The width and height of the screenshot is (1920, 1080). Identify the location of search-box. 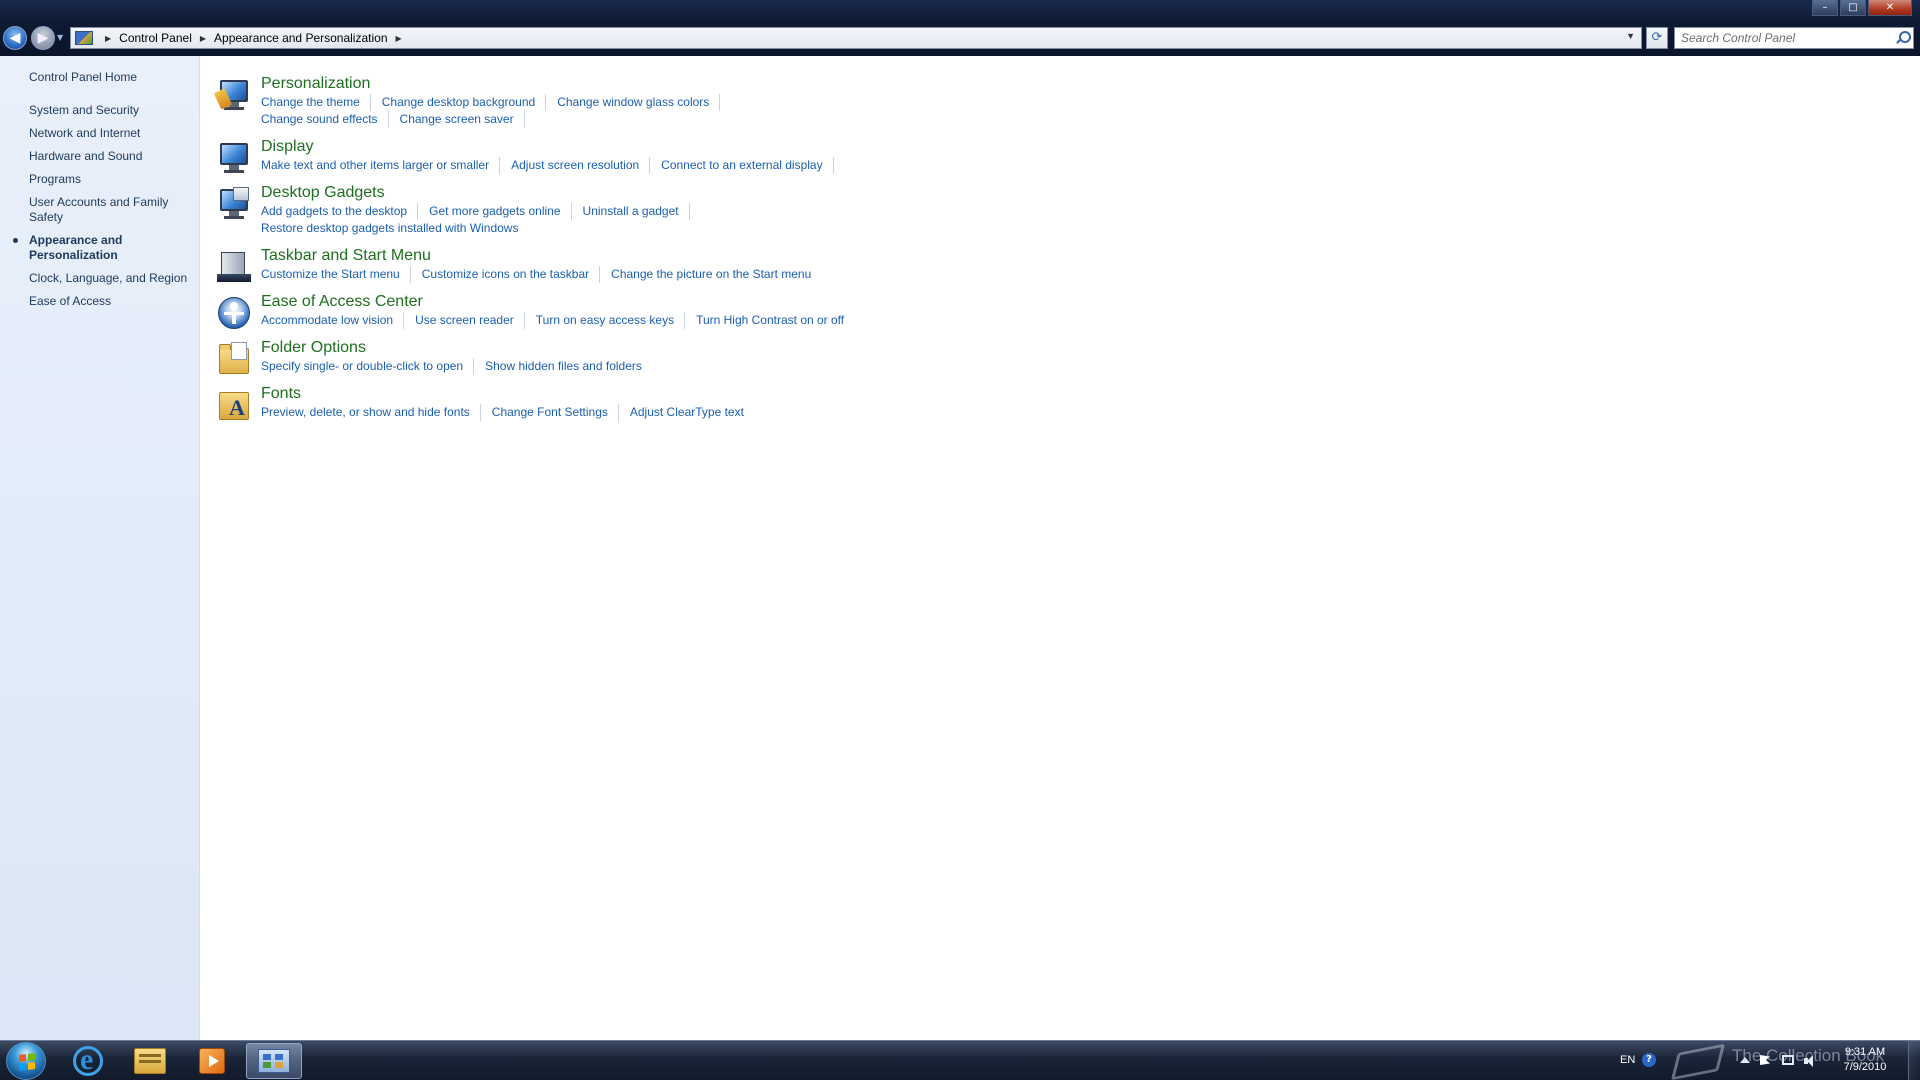
(1794, 38).